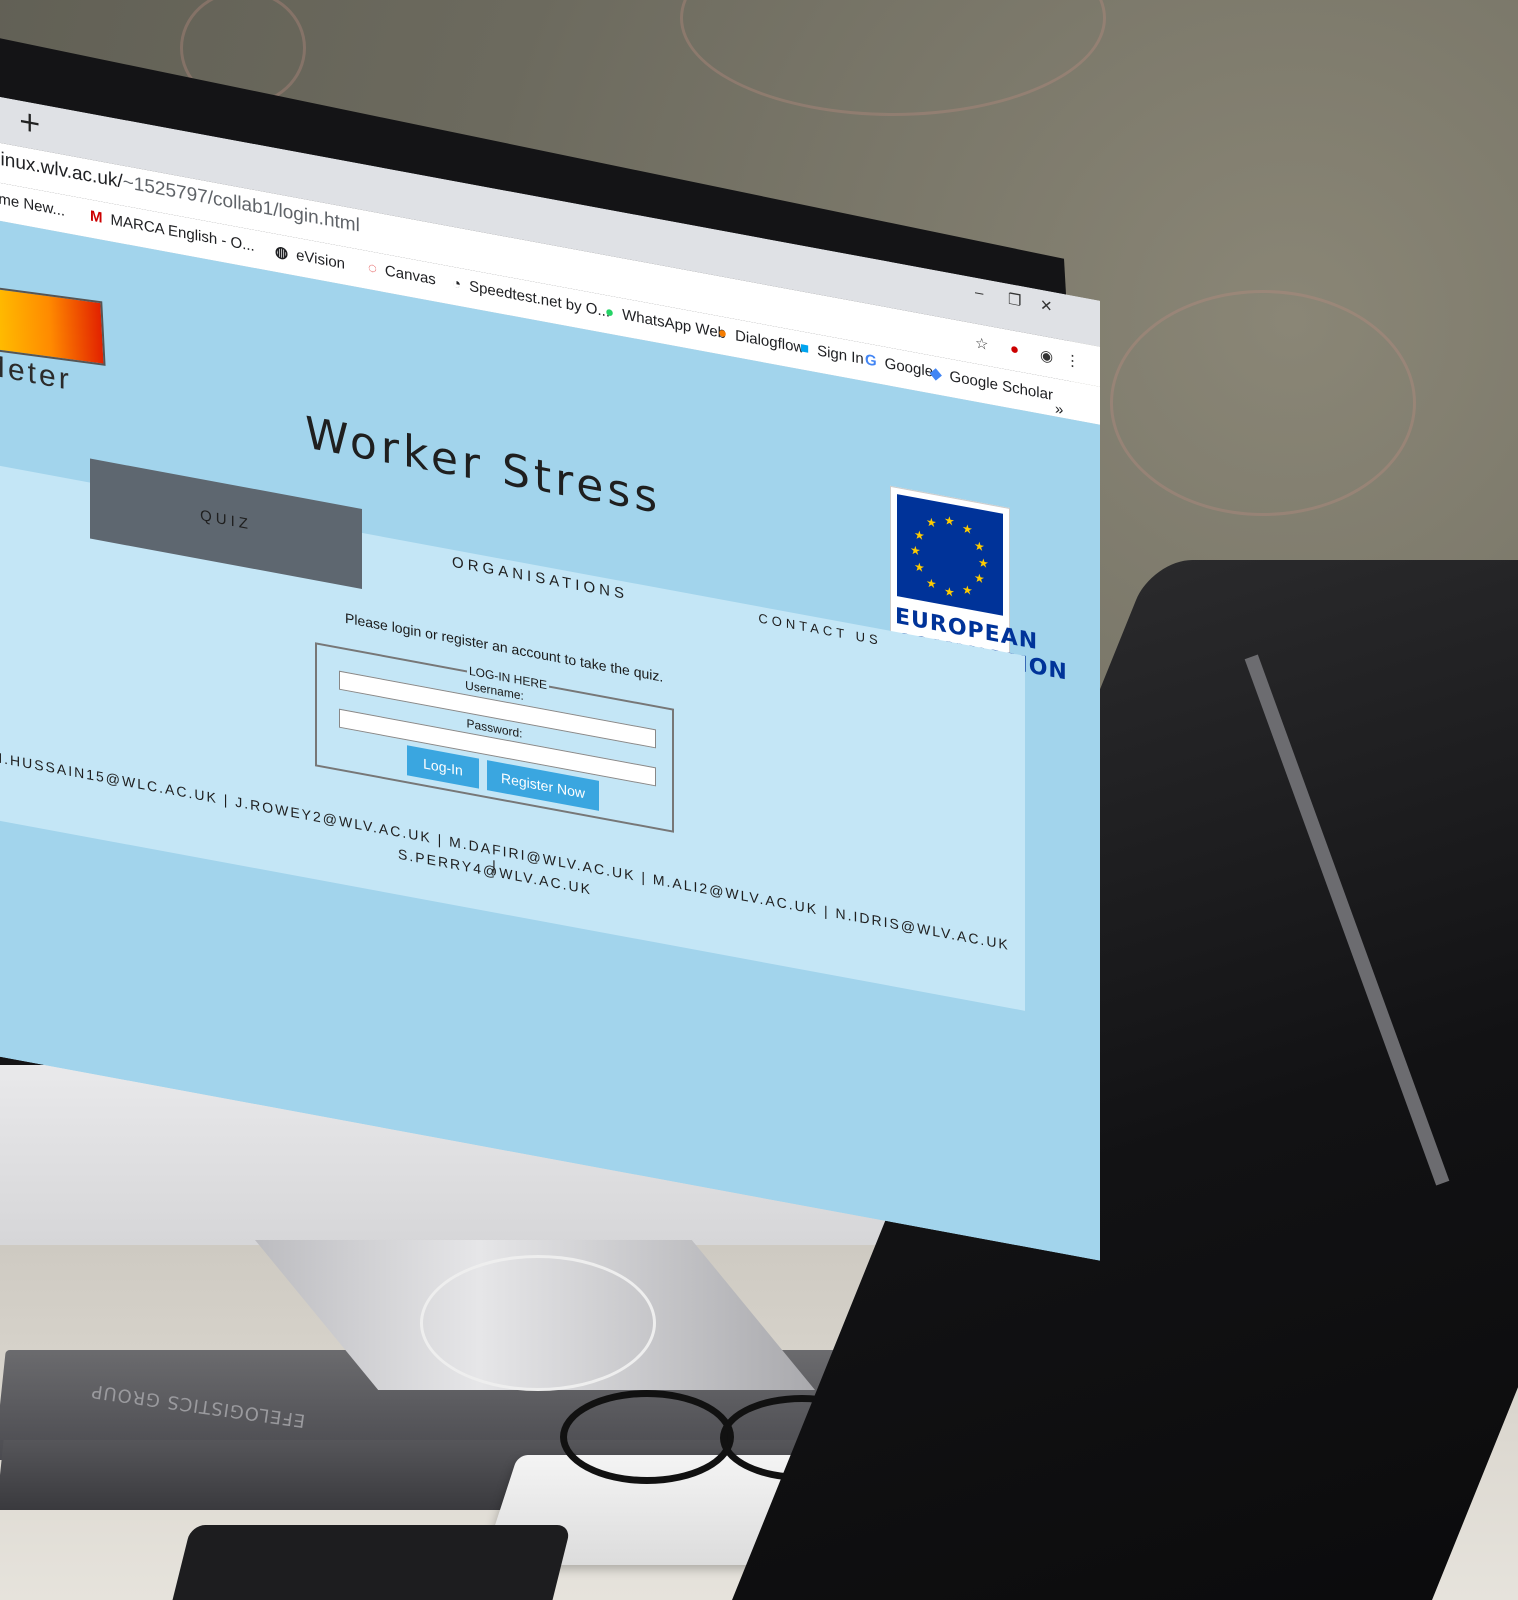 The image size is (1518, 1600). I want to click on bookmark-item: G Google, so click(899, 366).